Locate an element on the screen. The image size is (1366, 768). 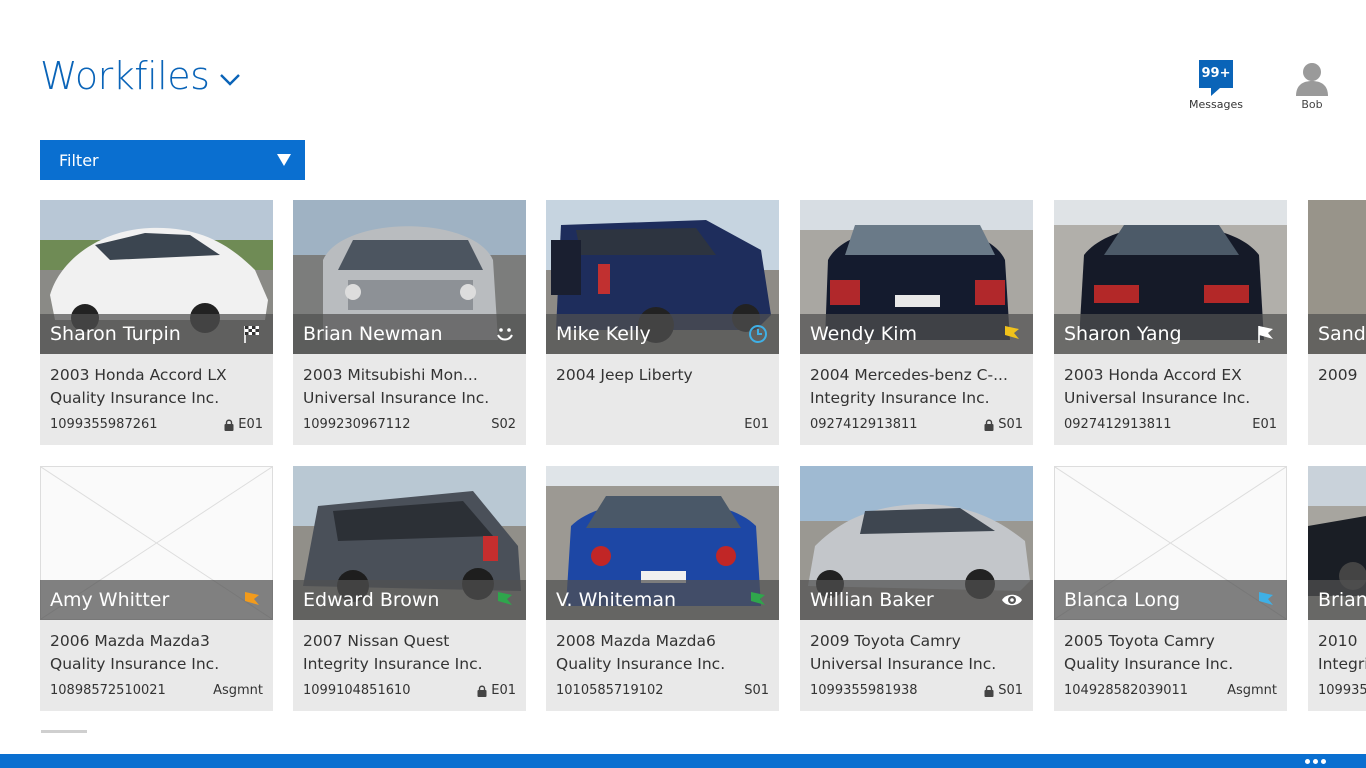
owner-name-bar: Sharon Turpin is located at coordinates (156, 334).